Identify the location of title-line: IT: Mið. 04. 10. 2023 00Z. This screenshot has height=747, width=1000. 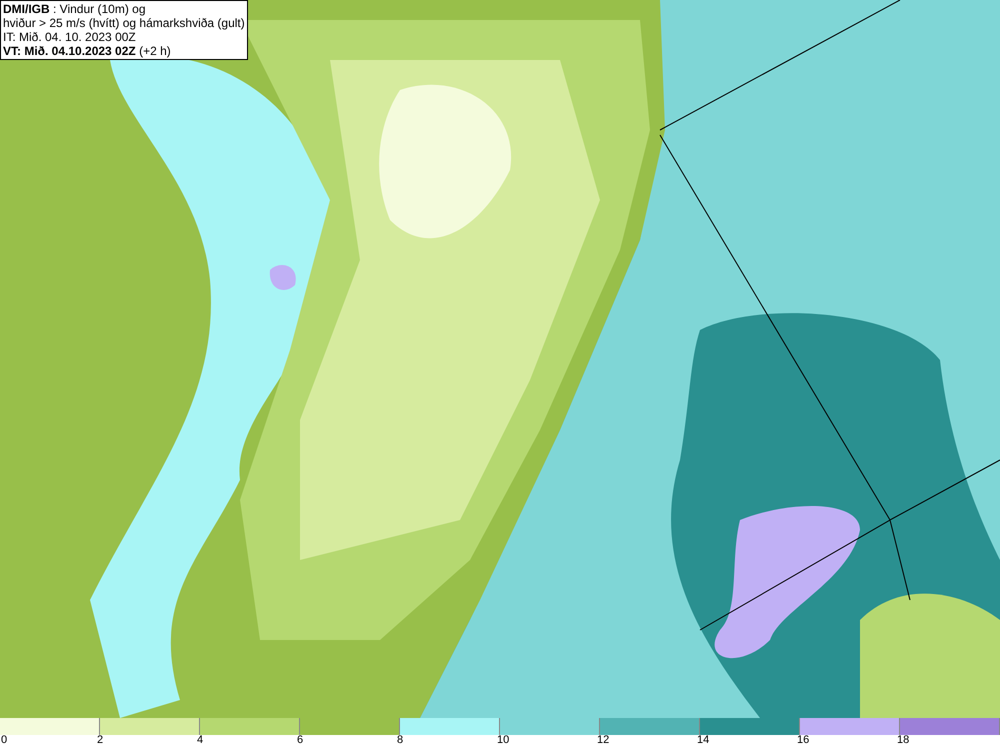
(70, 37).